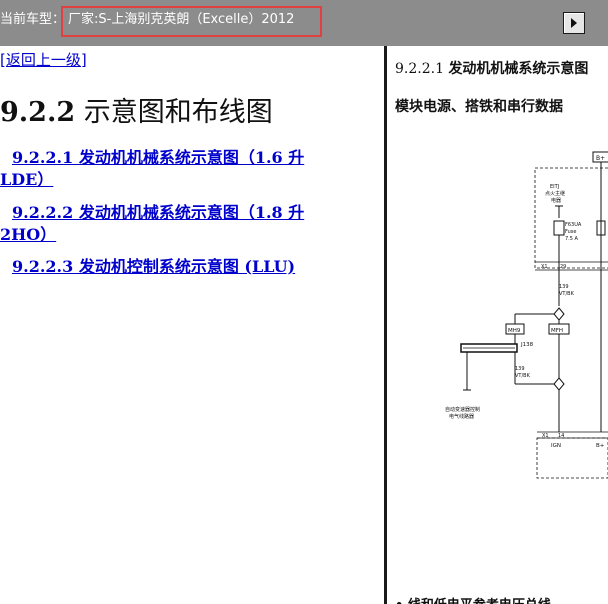  I want to click on right-heading-title: 发动机机械系统示意图, so click(518, 69).